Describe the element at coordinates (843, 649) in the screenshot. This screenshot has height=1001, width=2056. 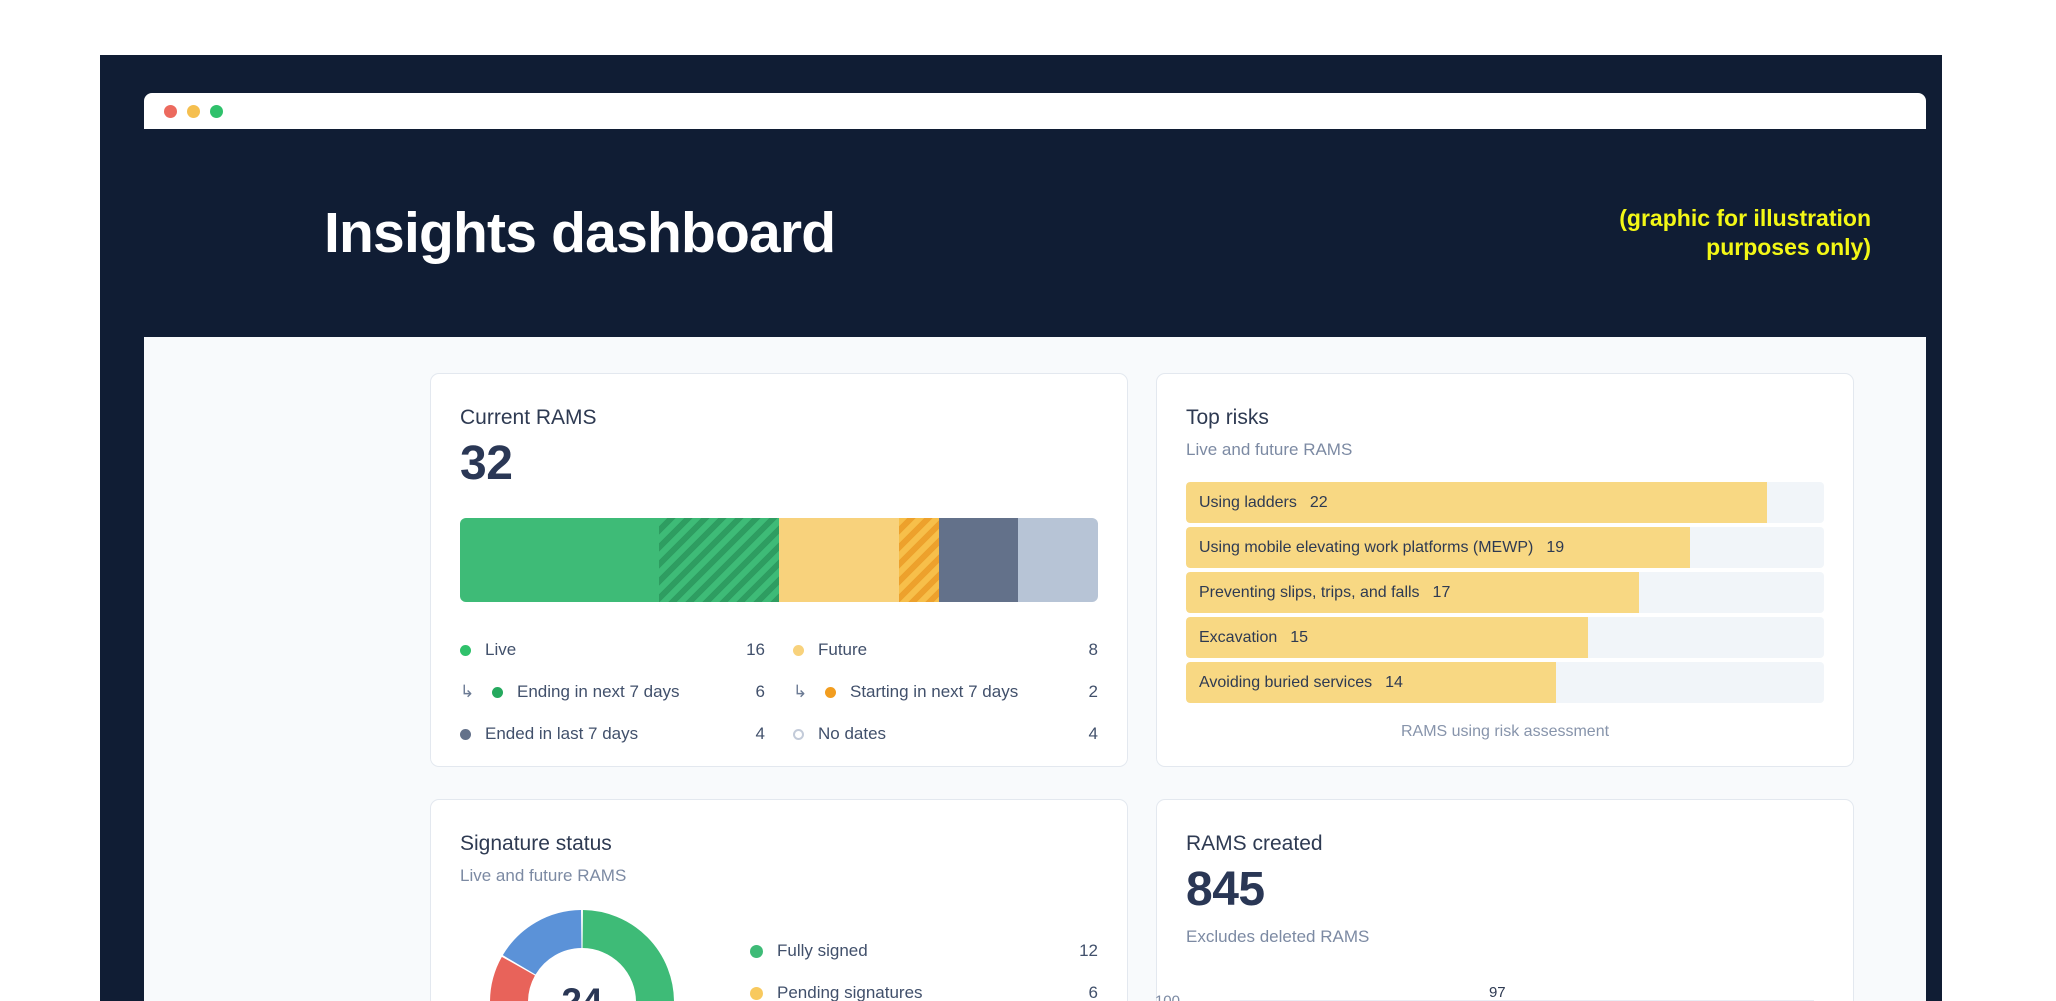
I see `legend-label: Future` at that location.